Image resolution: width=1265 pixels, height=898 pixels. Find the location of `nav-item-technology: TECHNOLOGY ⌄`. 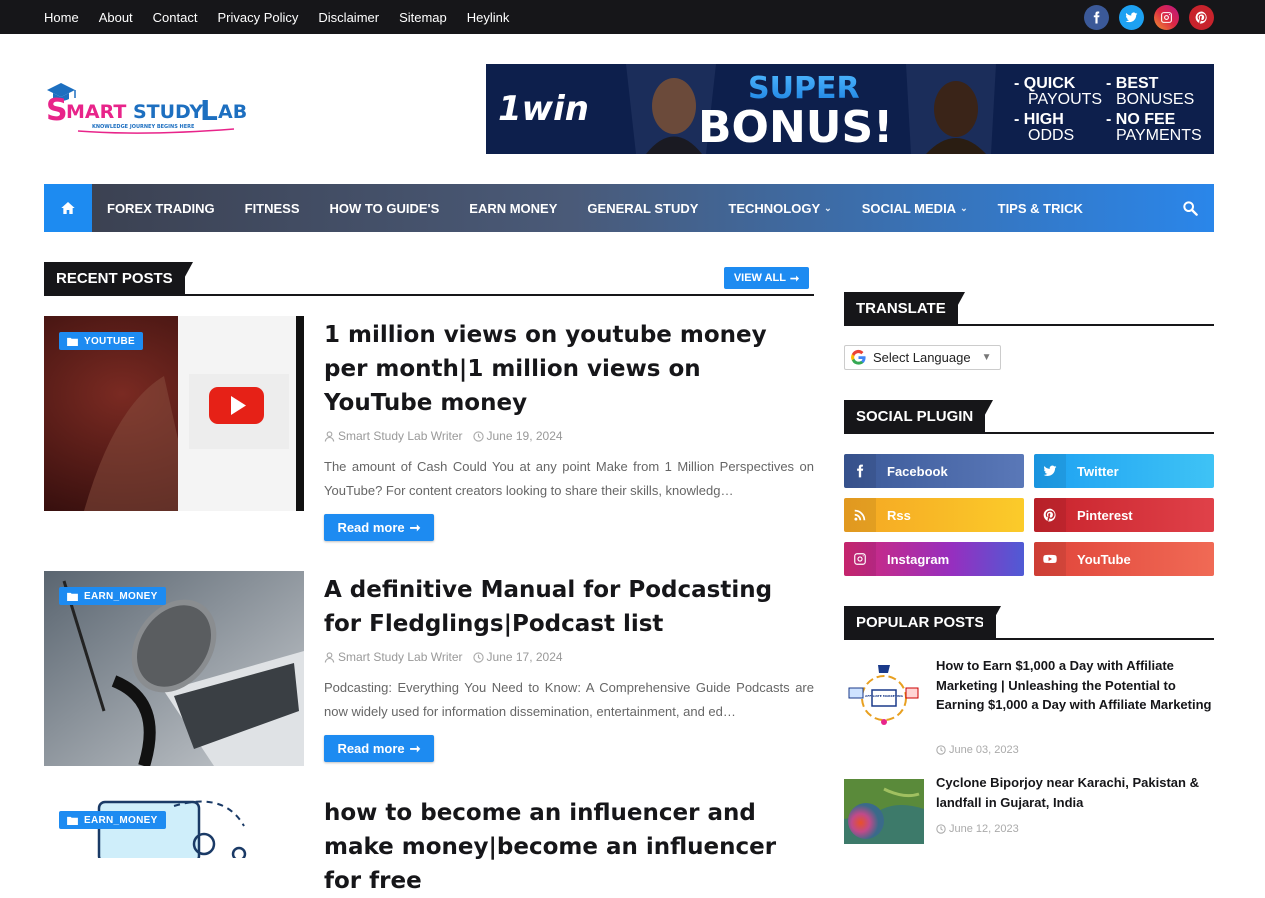

nav-item-technology: TECHNOLOGY ⌄ is located at coordinates (779, 208).